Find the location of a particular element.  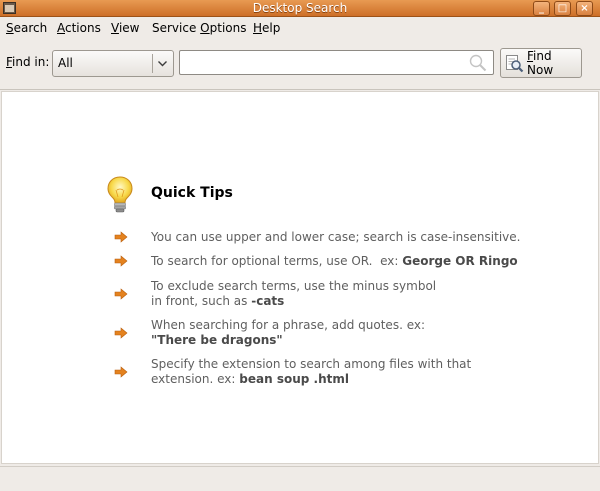

menu-help-mnemonic: H is located at coordinates (258, 28).